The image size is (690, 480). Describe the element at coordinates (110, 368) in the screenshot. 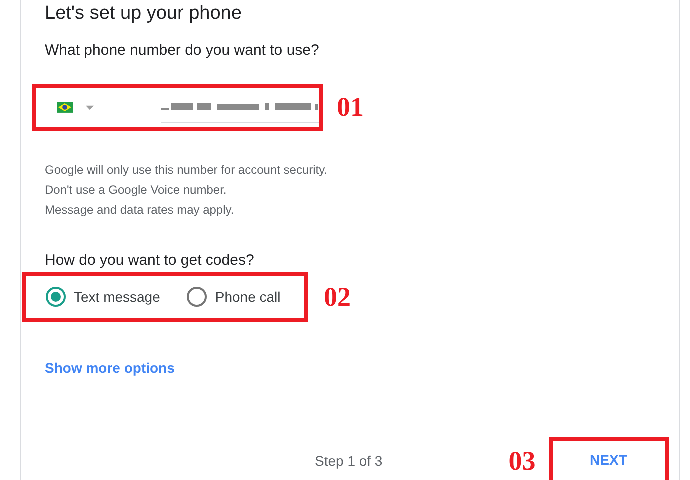

I see `show-more-link: Show more options` at that location.